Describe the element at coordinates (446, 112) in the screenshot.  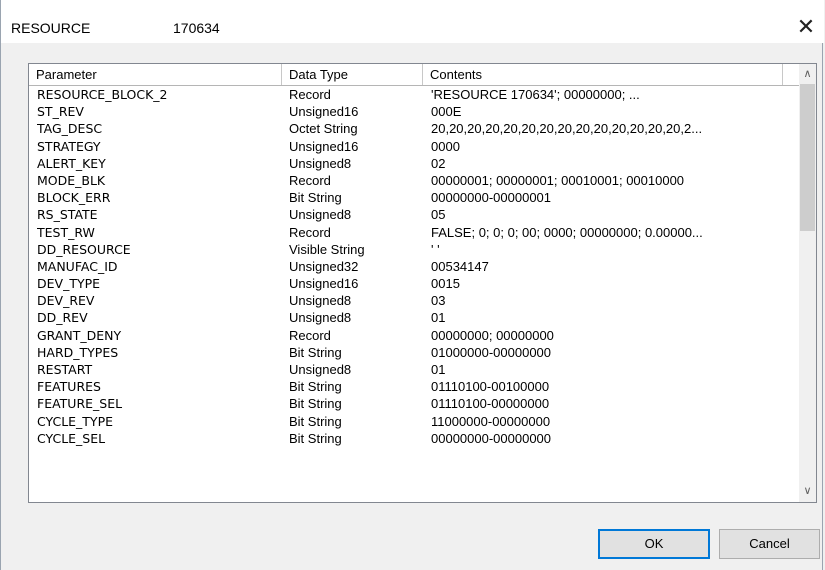
I see `contents-cell: 000E` at that location.